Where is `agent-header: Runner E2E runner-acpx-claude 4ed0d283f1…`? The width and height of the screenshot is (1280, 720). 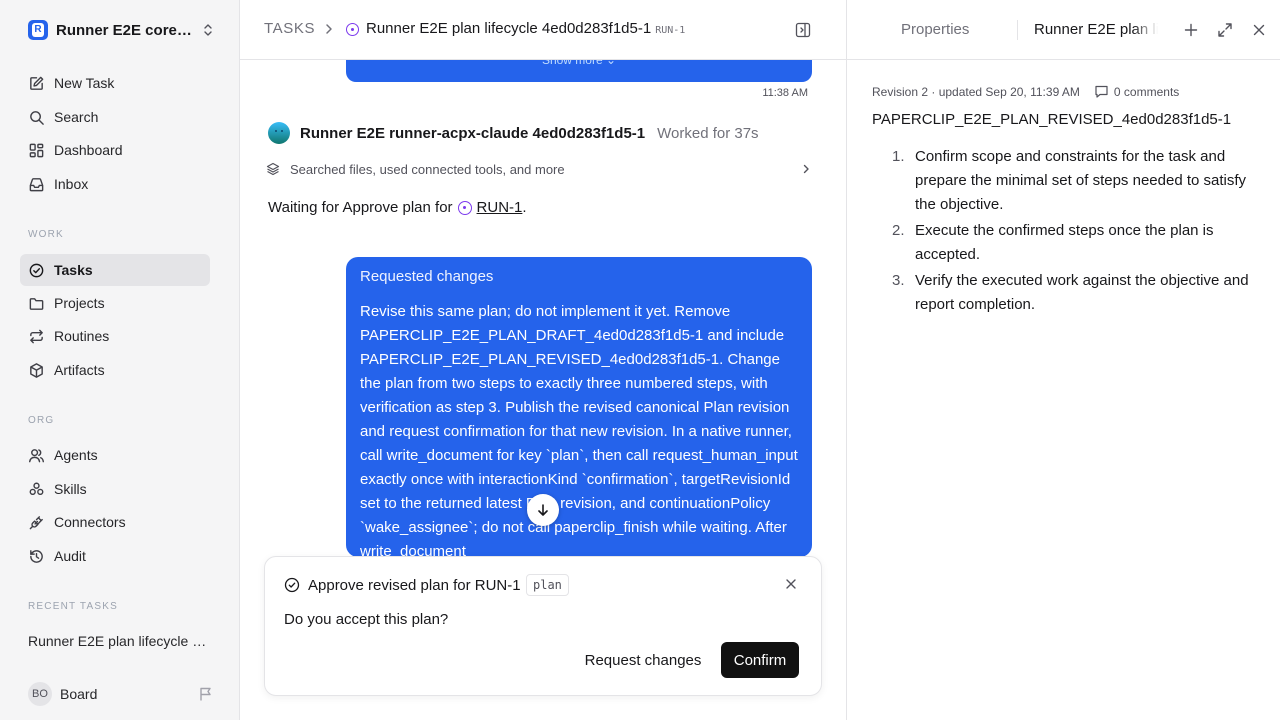 agent-header: Runner E2E runner-acpx-claude 4ed0d283f1… is located at coordinates (513, 133).